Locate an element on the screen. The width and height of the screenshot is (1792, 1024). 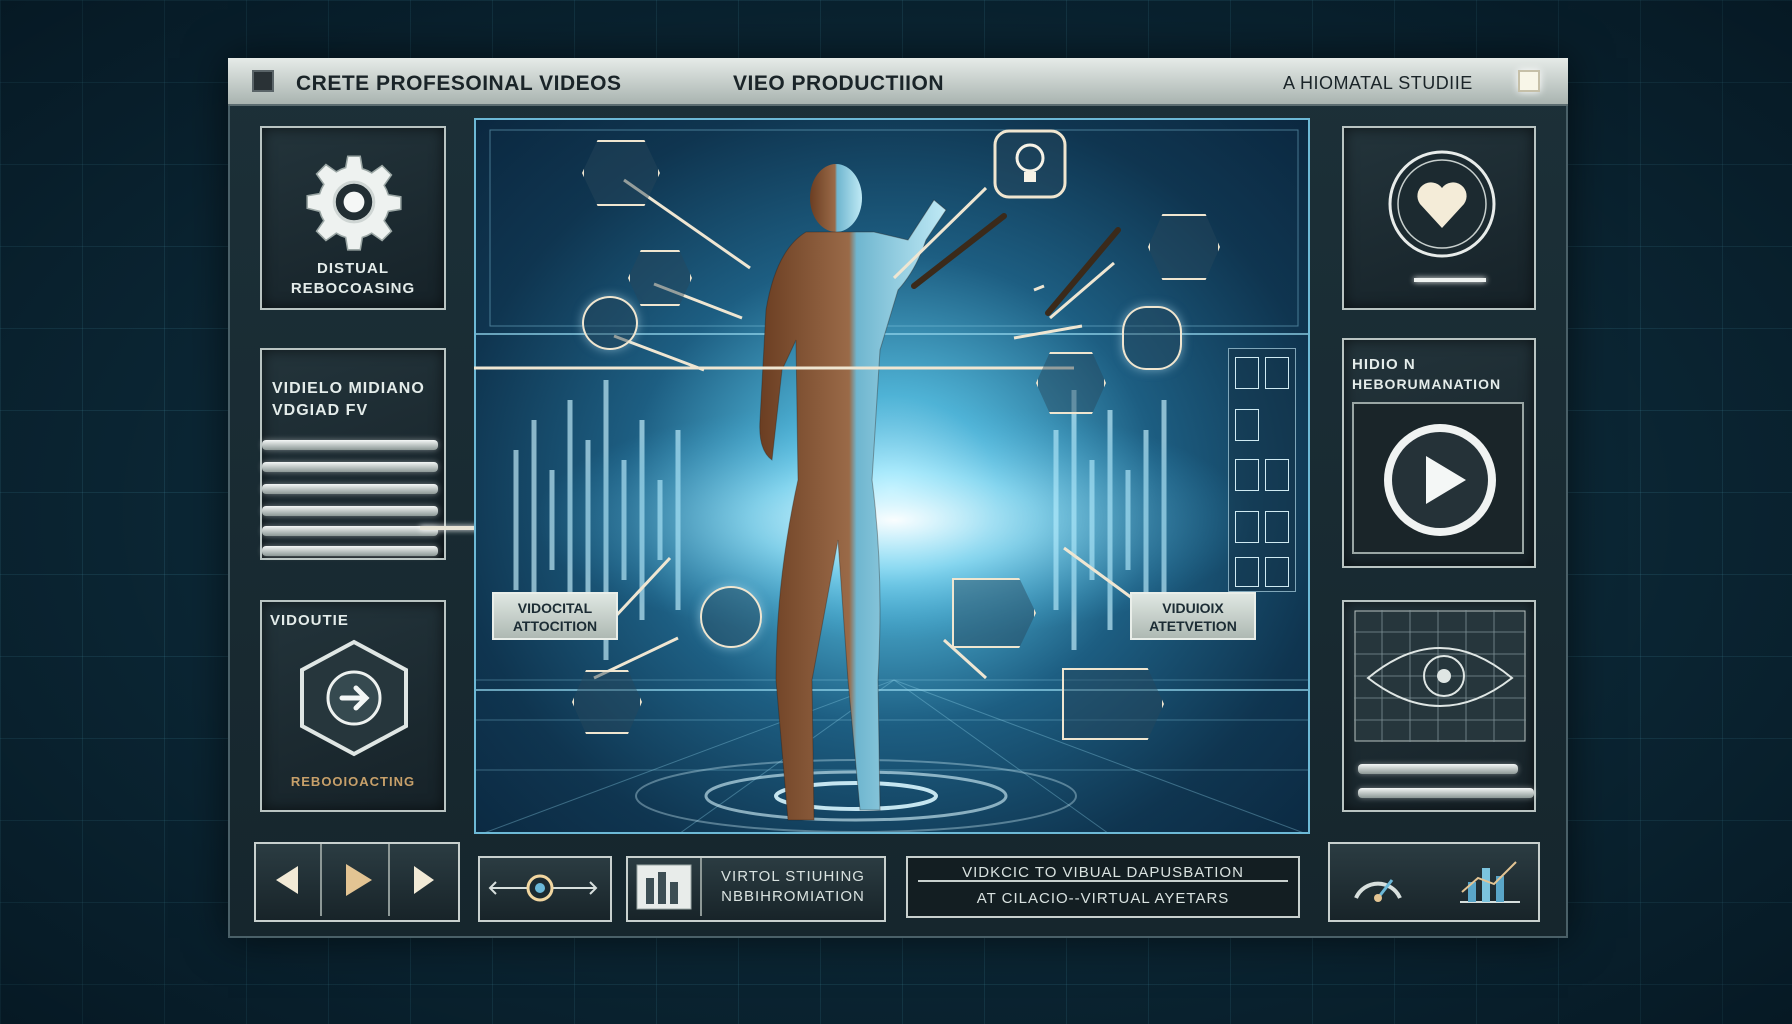
callout-left: VIDOCITAL ATTOCITION is located at coordinates (555, 616).